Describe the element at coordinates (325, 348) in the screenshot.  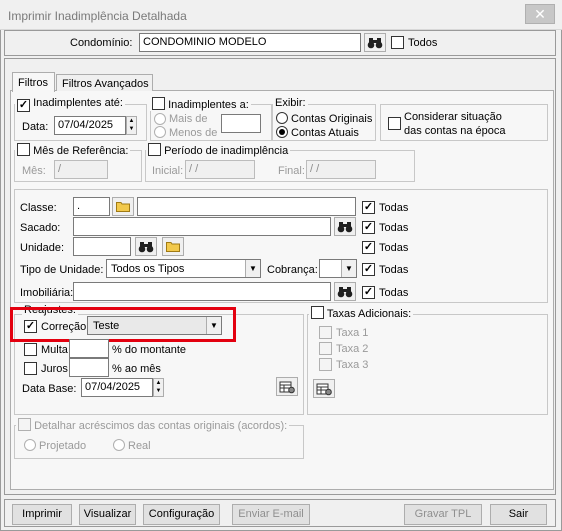
I see `taxa-2-checkbox` at that location.